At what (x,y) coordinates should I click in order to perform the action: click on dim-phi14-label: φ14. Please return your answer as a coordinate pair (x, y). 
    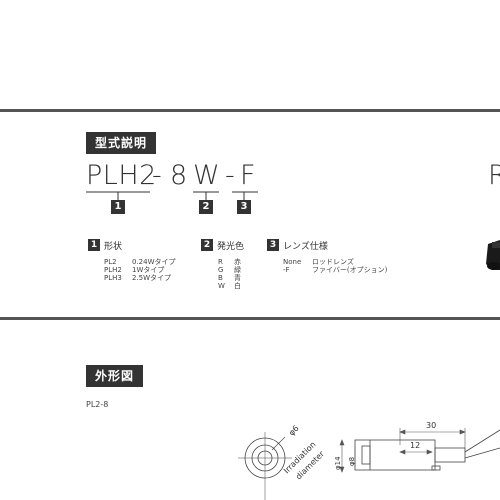
    Looking at the image, I should click on (338, 463).